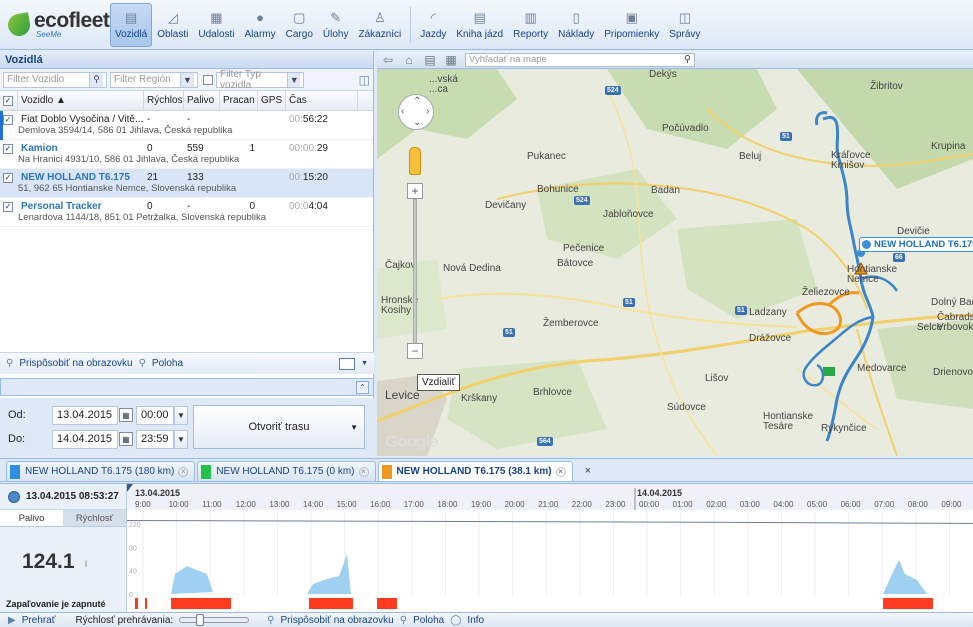 The height and width of the screenshot is (627, 973). Describe the element at coordinates (362, 387) in the screenshot. I see `expand-up-icon: ⌃` at that location.